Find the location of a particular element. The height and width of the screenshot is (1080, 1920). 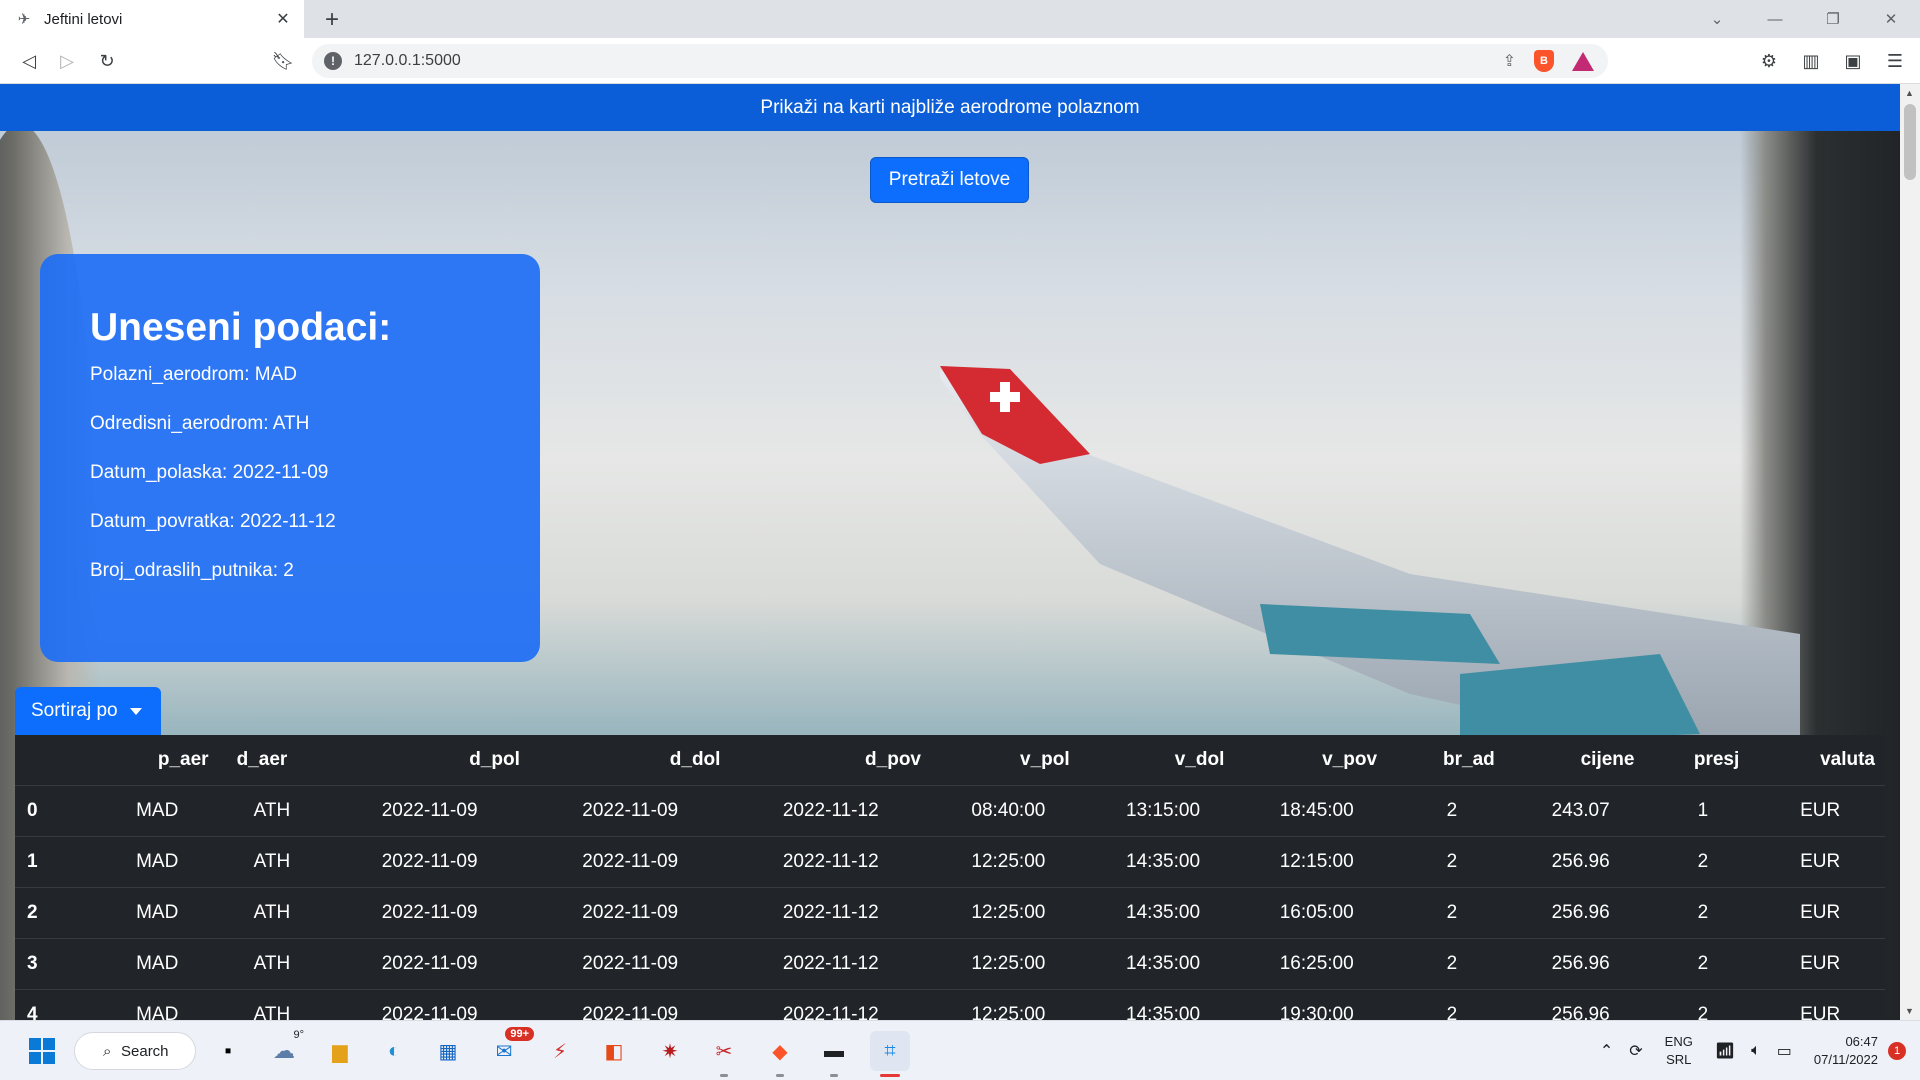

header-d-pol: d_pol is located at coordinates (494, 759).